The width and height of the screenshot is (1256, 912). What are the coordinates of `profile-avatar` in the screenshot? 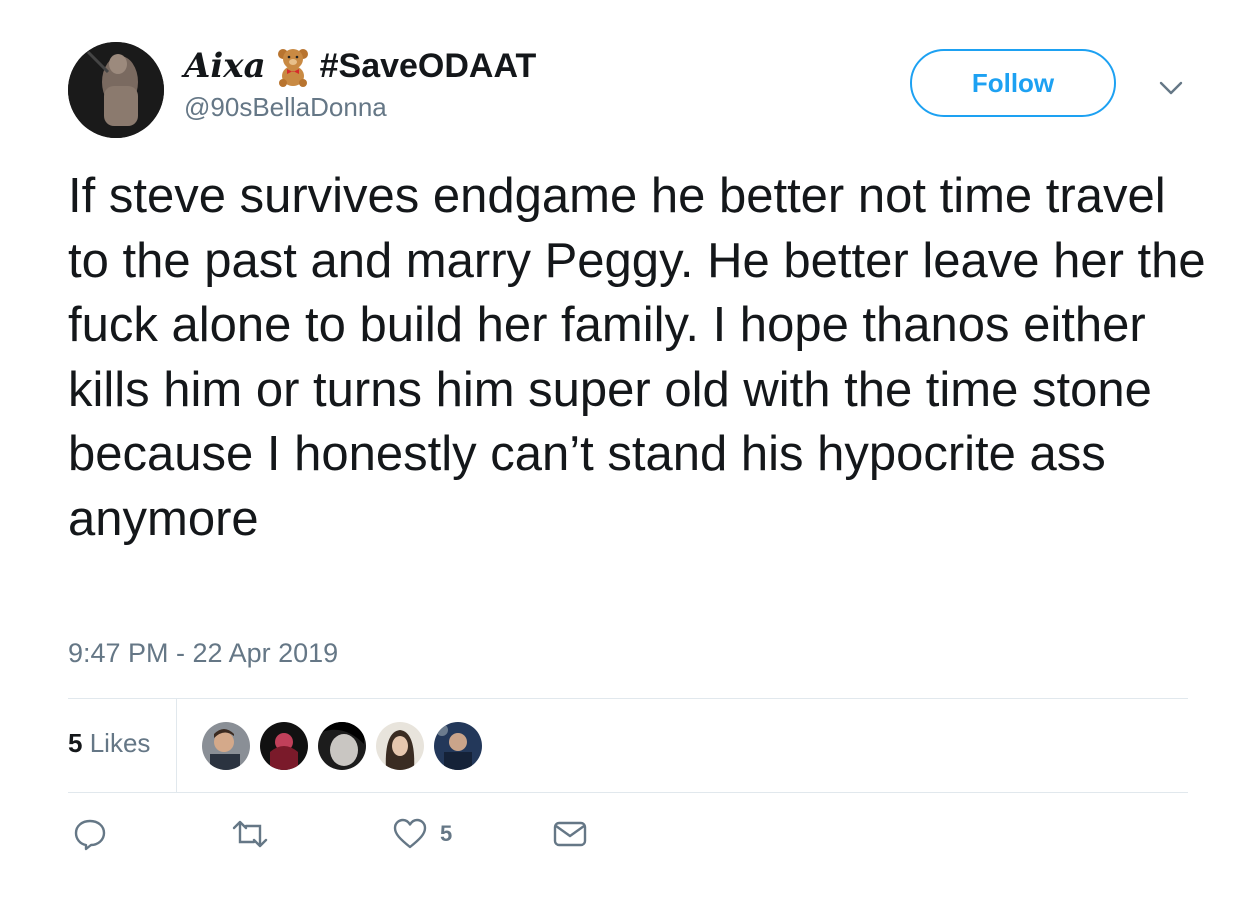 It's located at (116, 90).